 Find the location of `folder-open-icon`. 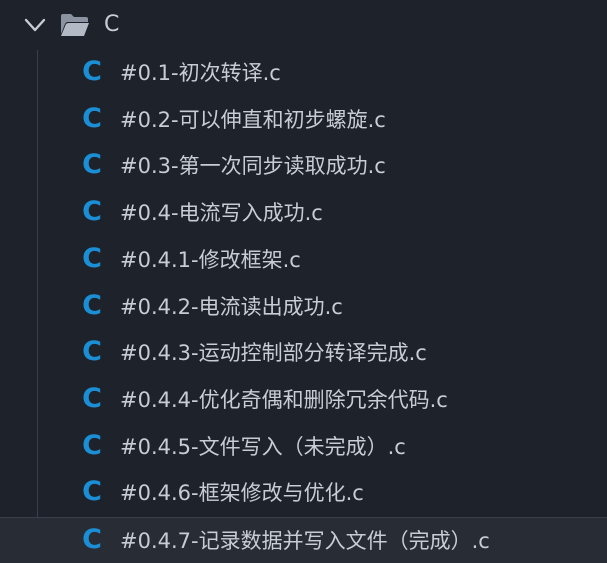

folder-open-icon is located at coordinates (75, 25).